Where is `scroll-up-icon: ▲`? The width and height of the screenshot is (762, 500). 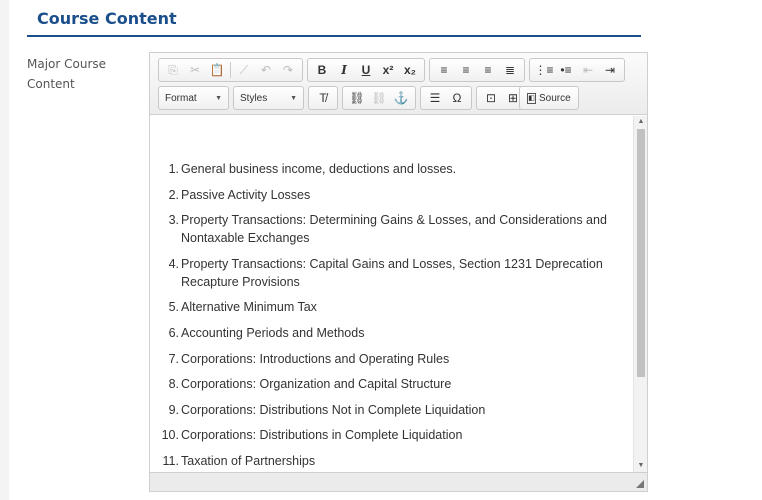
scroll-up-icon: ▲ is located at coordinates (641, 122).